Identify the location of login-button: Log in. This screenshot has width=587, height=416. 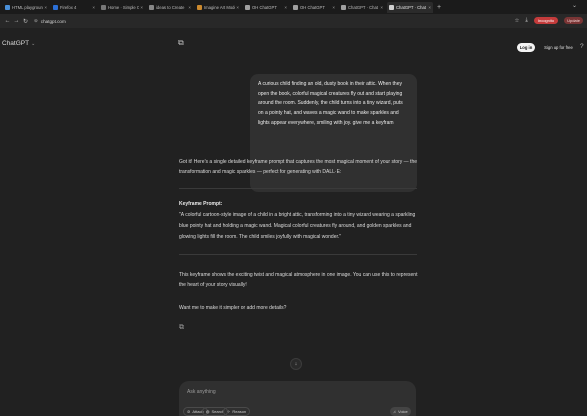
(526, 47).